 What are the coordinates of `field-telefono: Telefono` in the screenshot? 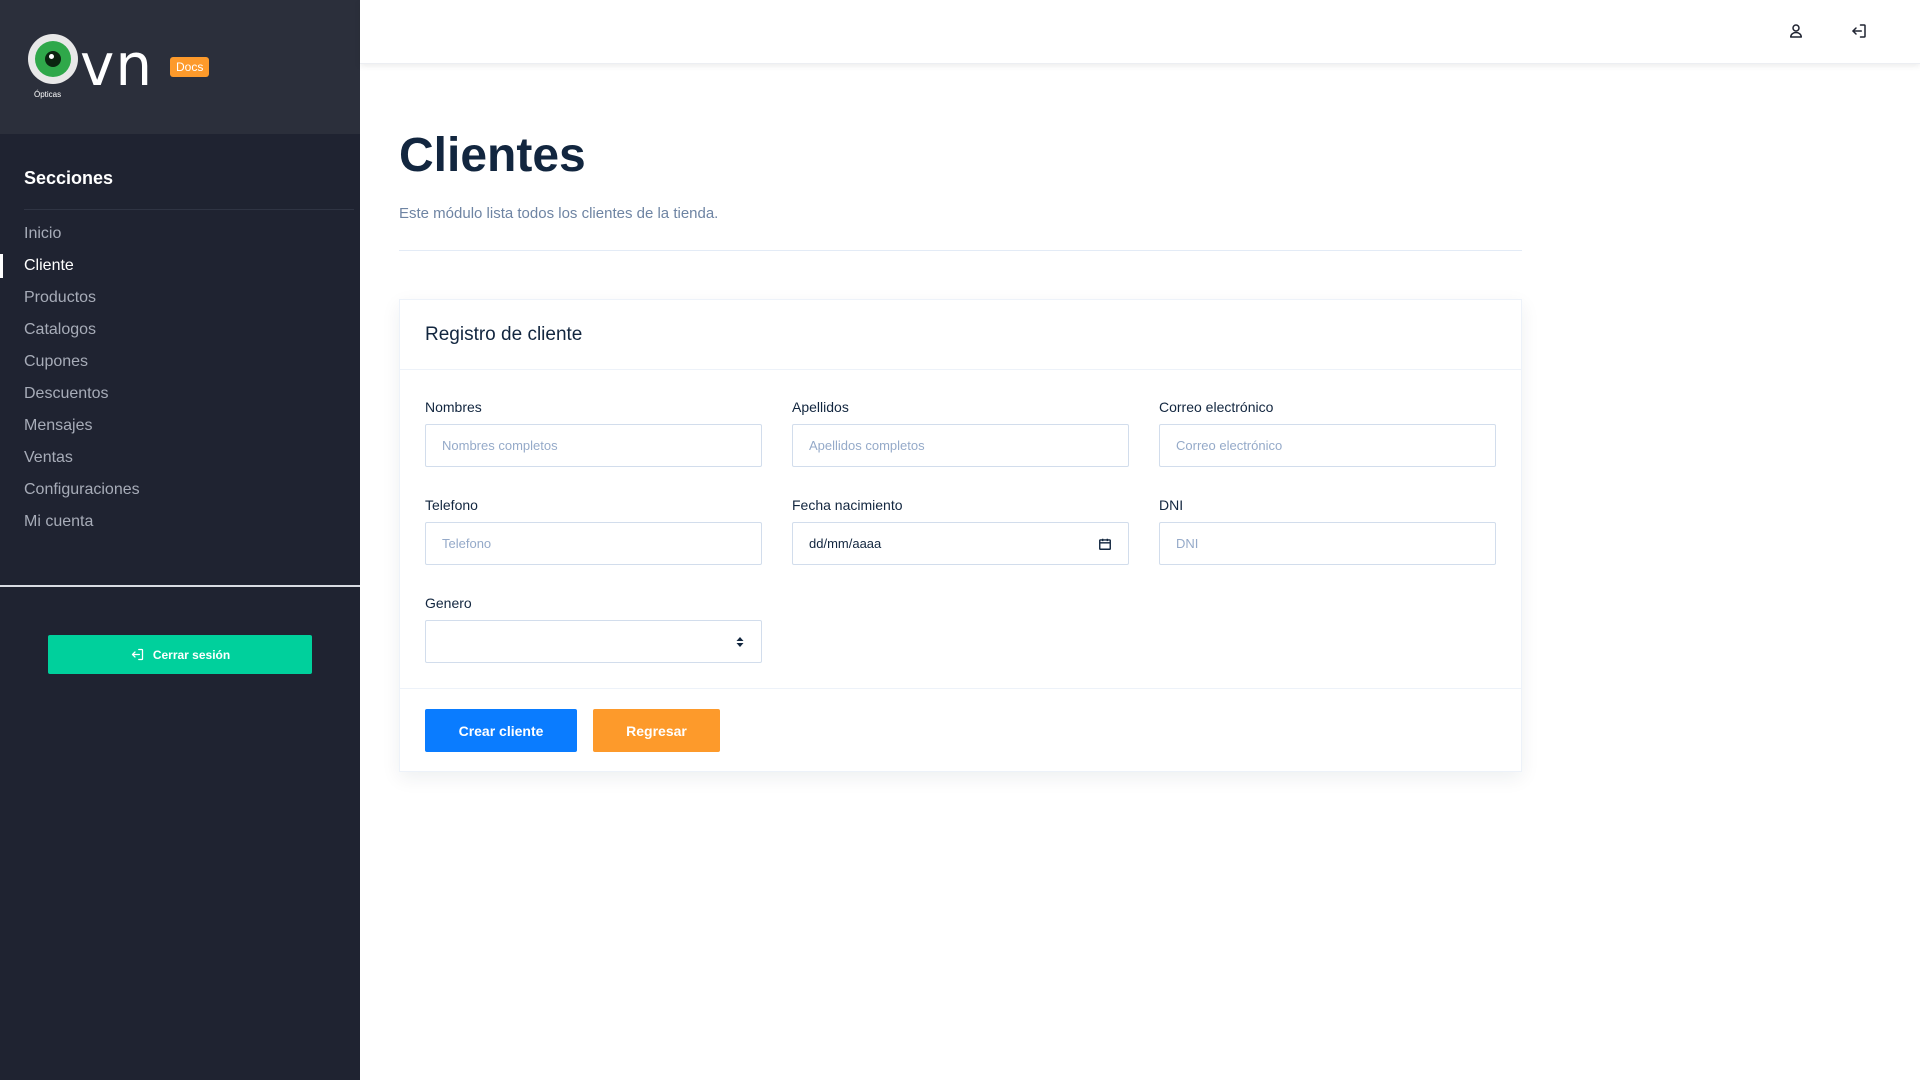 It's located at (593, 531).